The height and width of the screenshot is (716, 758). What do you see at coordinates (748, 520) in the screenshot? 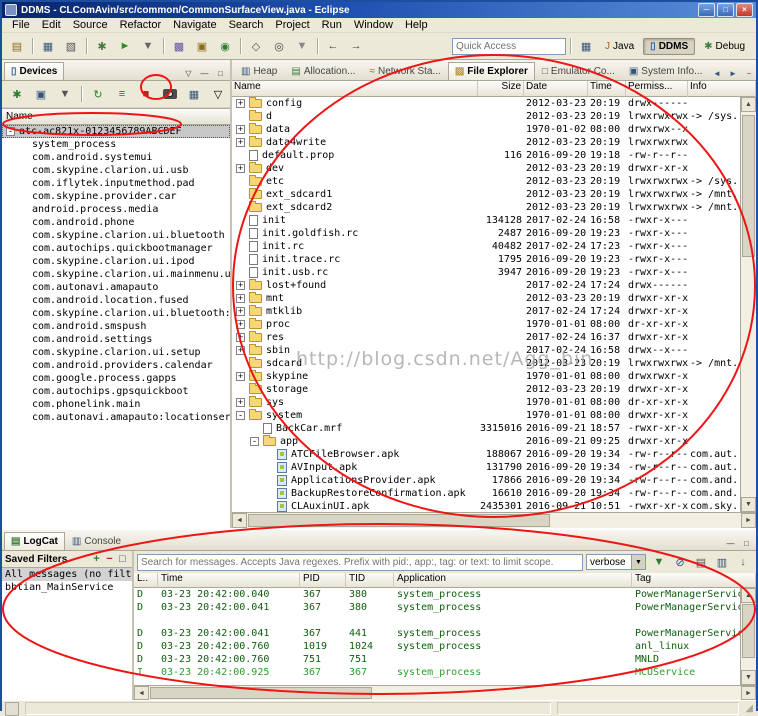
I see `scroll-right-icon: ►` at bounding box center [748, 520].